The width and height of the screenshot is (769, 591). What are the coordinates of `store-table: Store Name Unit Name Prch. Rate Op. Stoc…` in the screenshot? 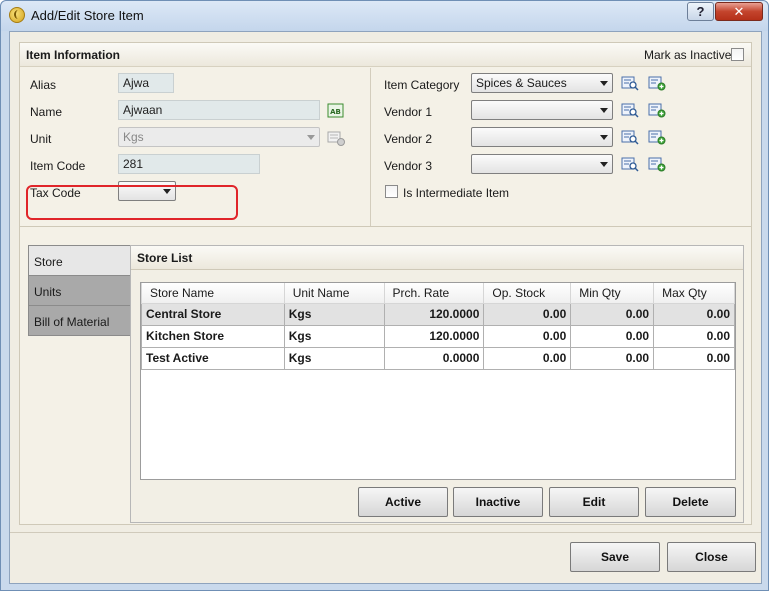 It's located at (438, 326).